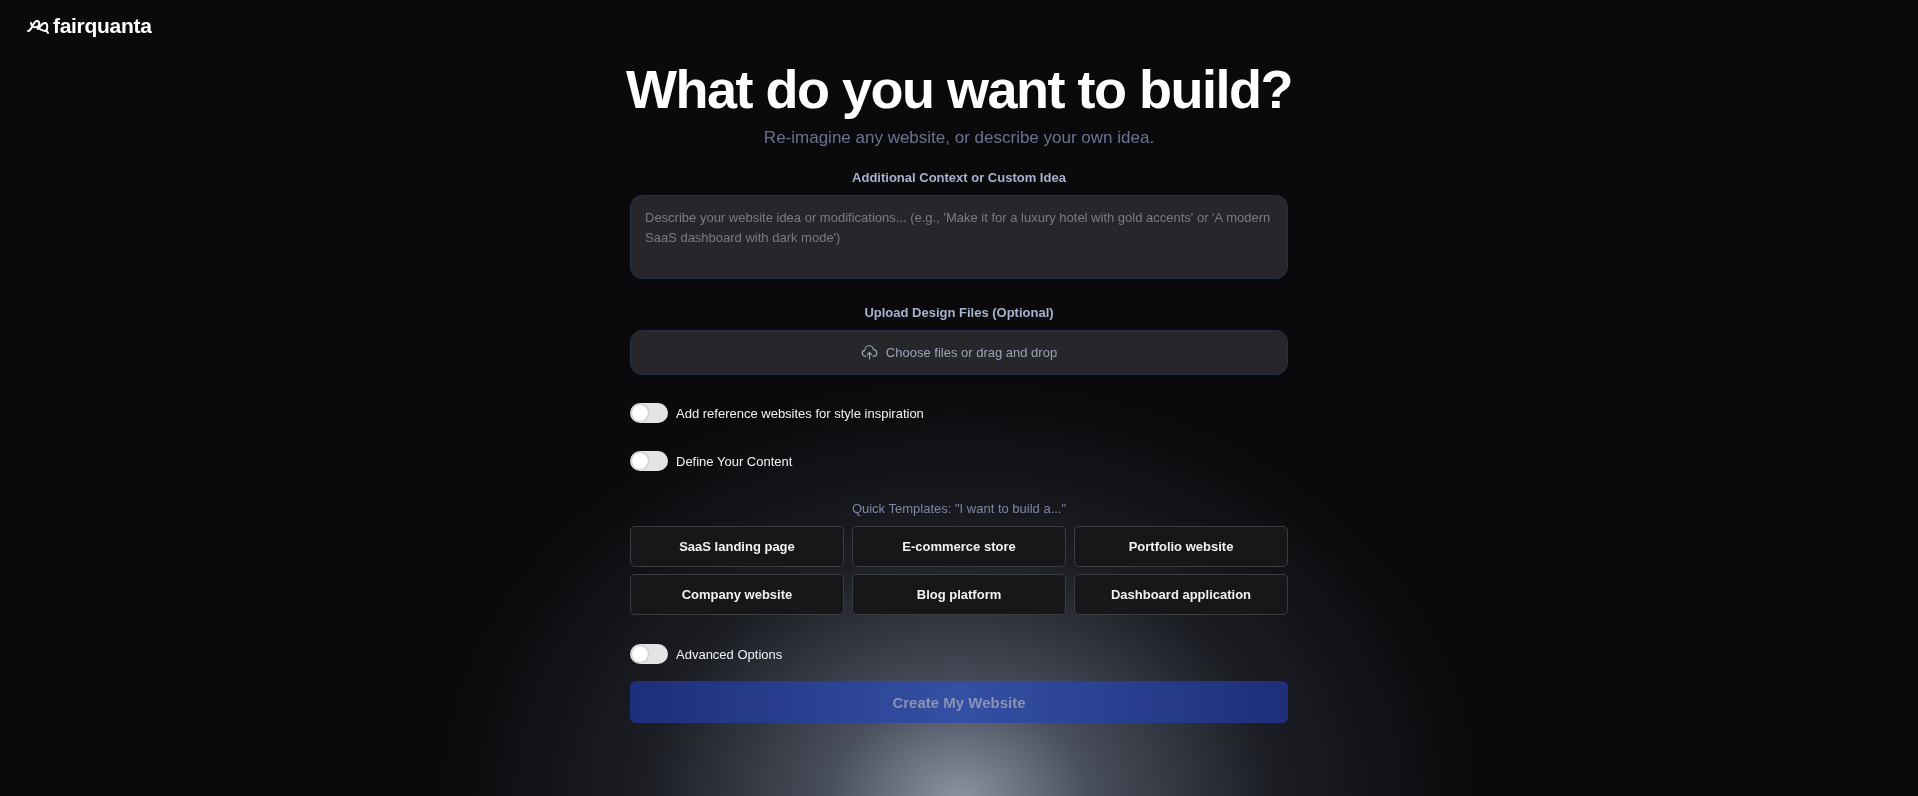 The height and width of the screenshot is (796, 1918). What do you see at coordinates (959, 546) in the screenshot?
I see `template-button: E-commerce store` at bounding box center [959, 546].